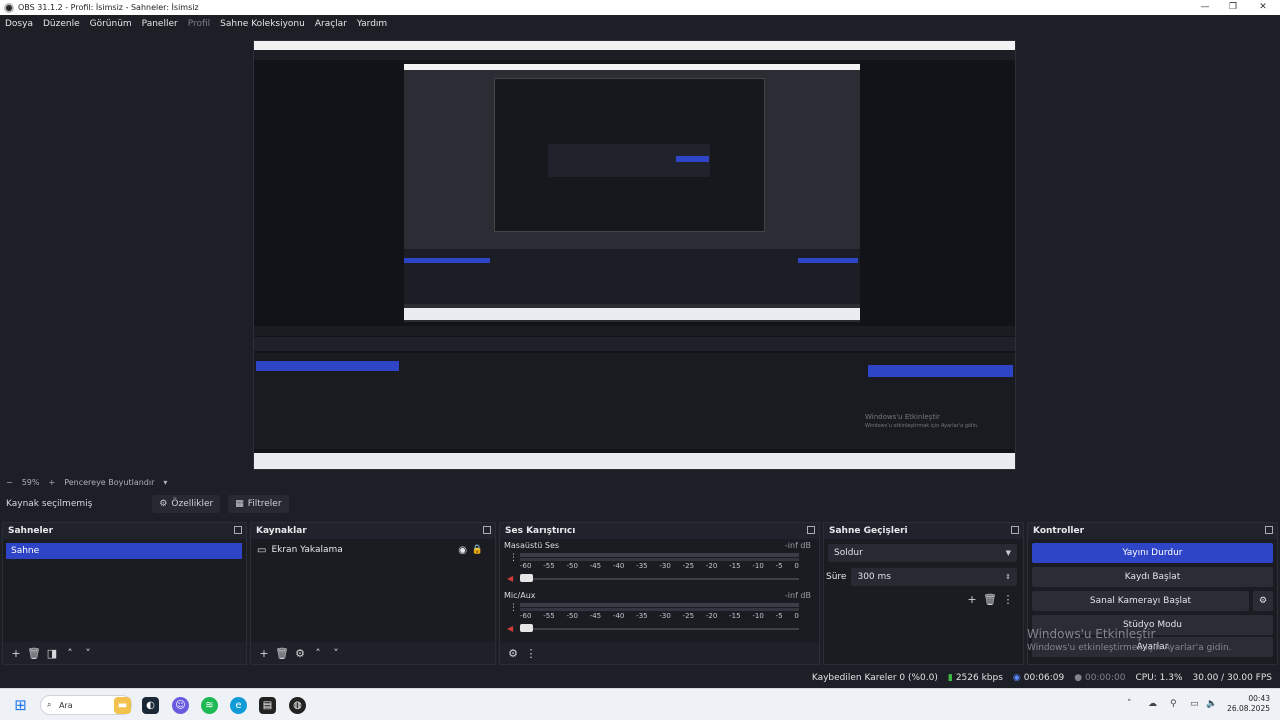 Image resolution: width=1280 pixels, height=720 pixels. I want to click on start-virtual-camera-button: Sanal Kamerayı Başlat, so click(1140, 601).